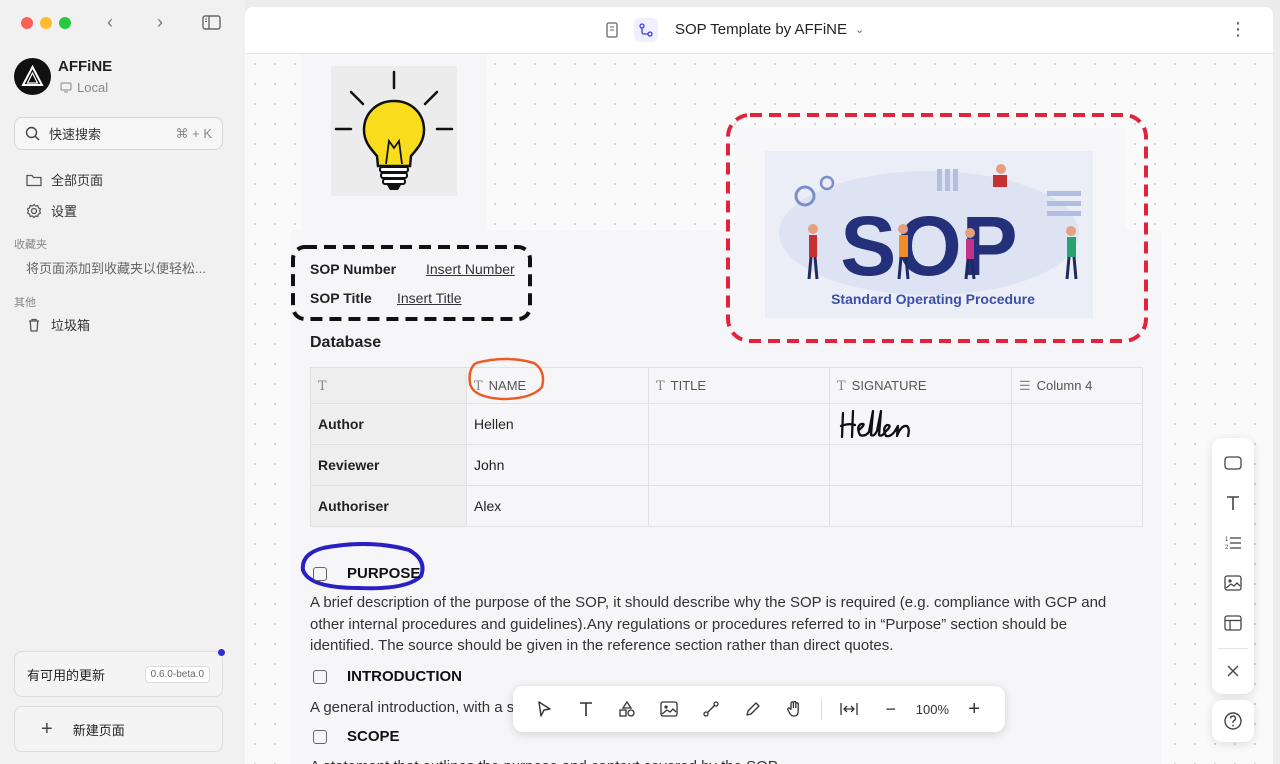 This screenshot has height=764, width=1280. What do you see at coordinates (71, 325) in the screenshot?
I see `sidebar-item-label: 垃圾箱` at bounding box center [71, 325].